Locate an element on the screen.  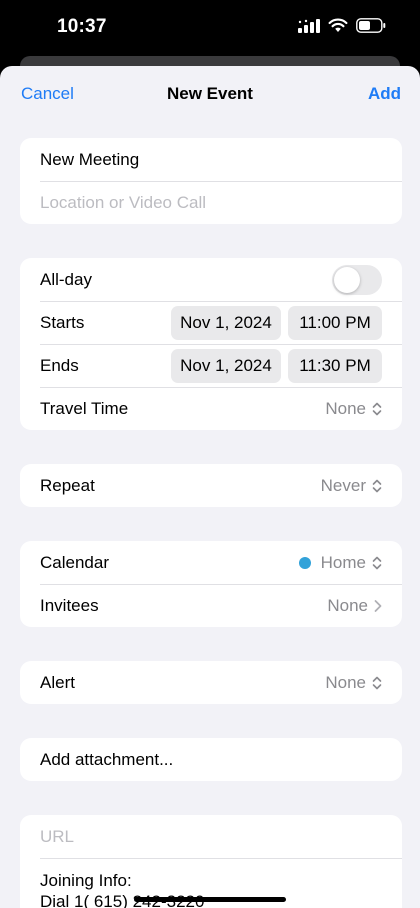
travel-time-row: Travel Time None is located at coordinates (211, 408).